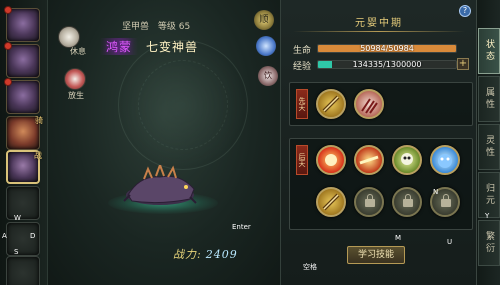 This screenshot has width=500, height=285. What do you see at coordinates (172, 47) in the screenshot?
I see `pet-name: 七变神兽` at bounding box center [172, 47].